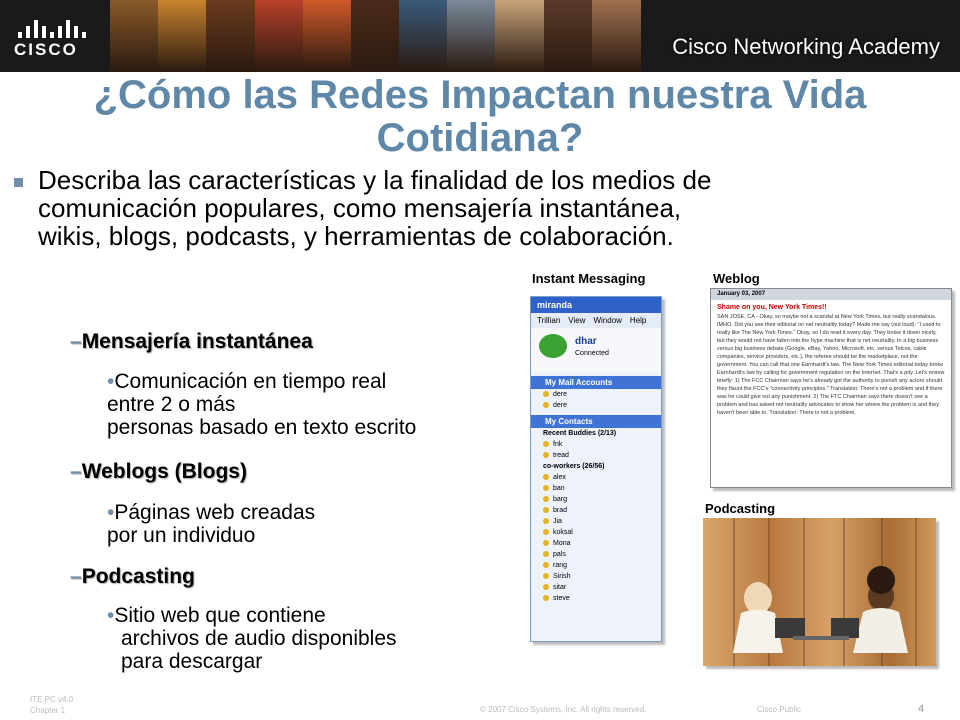 The width and height of the screenshot is (960, 720). I want to click on caption-podcasting: Podcasting, so click(740, 508).